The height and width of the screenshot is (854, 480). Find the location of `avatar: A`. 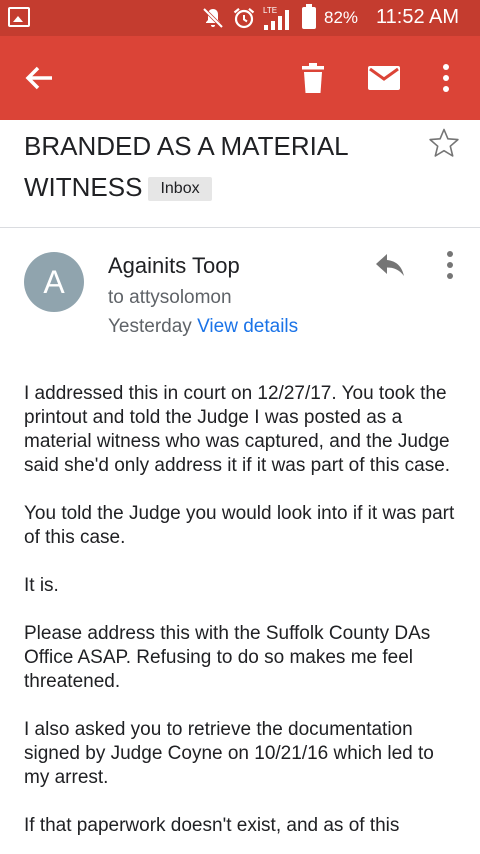

avatar: A is located at coordinates (54, 282).